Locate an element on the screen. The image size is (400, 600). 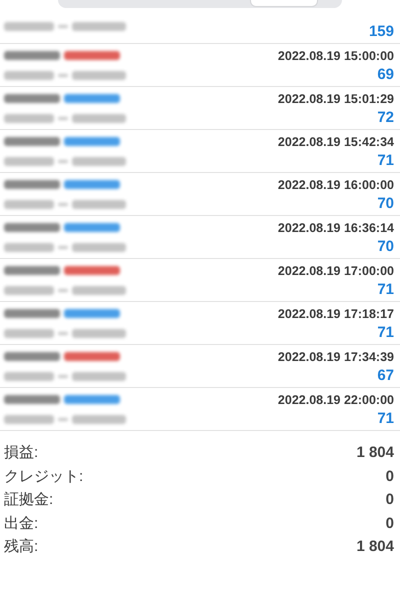
summary-label: 証拠金: is located at coordinates (29, 500).